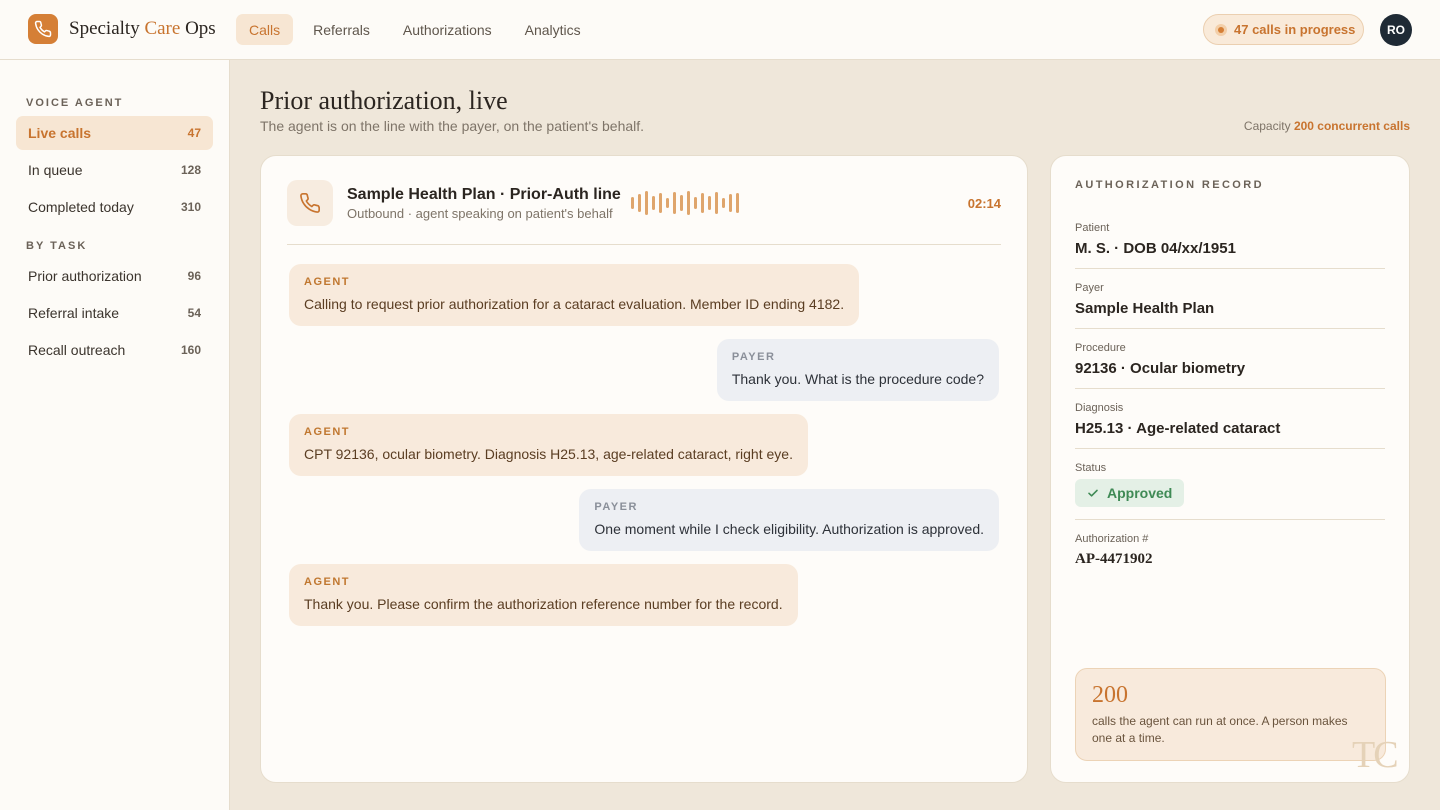  What do you see at coordinates (190, 170) in the screenshot?
I see `sidebar-item-count: 128` at bounding box center [190, 170].